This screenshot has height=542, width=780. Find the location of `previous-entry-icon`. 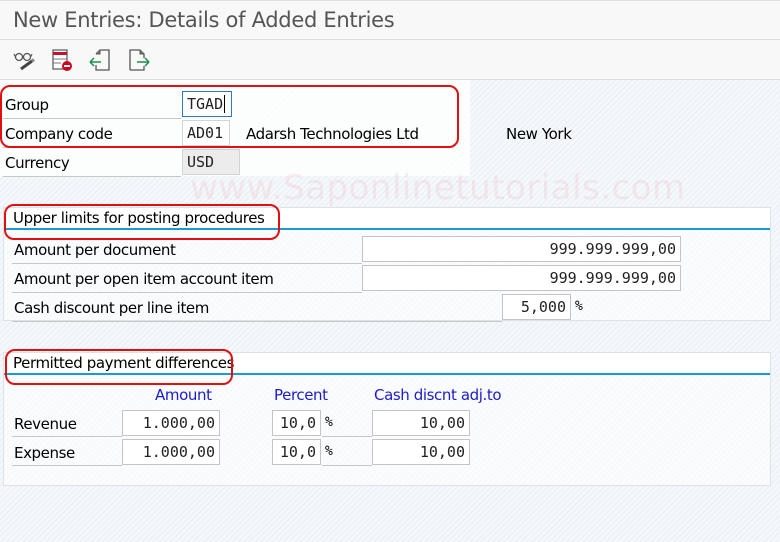

previous-entry-icon is located at coordinates (100, 60).